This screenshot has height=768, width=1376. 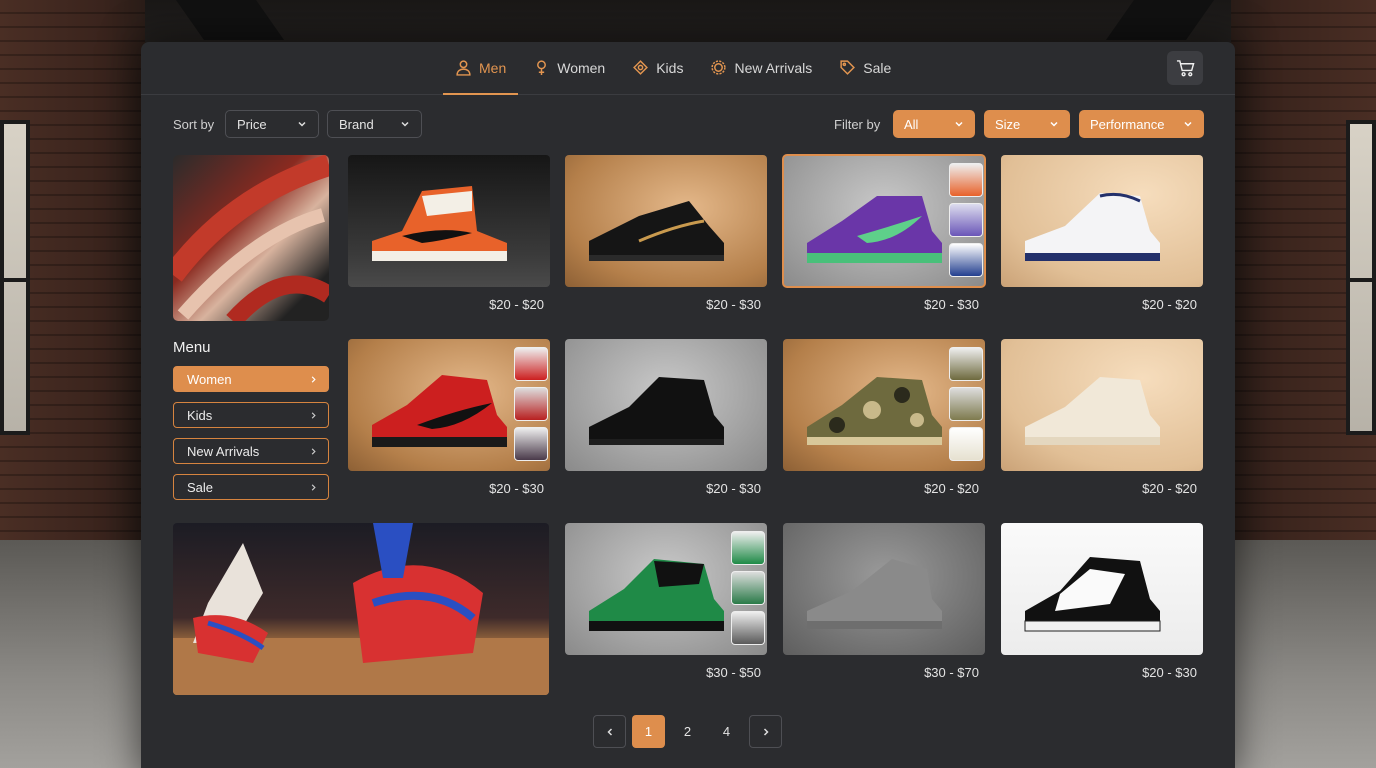 What do you see at coordinates (761, 67) in the screenshot?
I see `tab-new-arrivals: New Arrivals` at bounding box center [761, 67].